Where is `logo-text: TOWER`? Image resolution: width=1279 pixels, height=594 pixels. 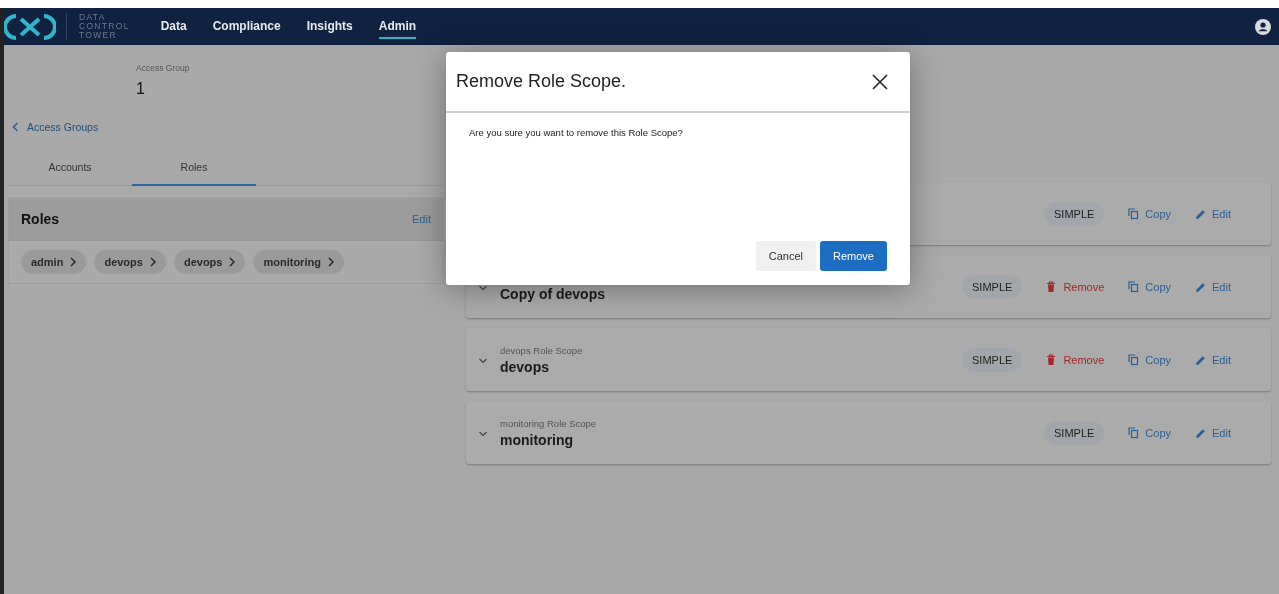
logo-text: TOWER is located at coordinates (98, 35).